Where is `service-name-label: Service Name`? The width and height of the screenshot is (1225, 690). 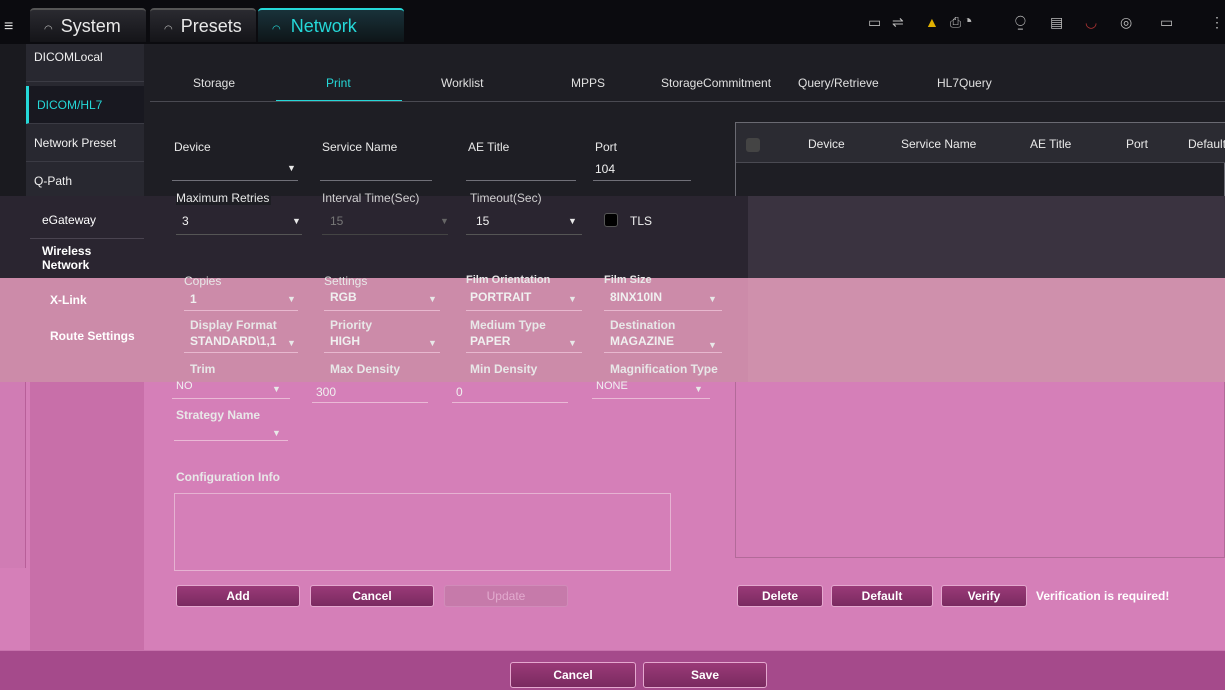
service-name-label: Service Name is located at coordinates (360, 147).